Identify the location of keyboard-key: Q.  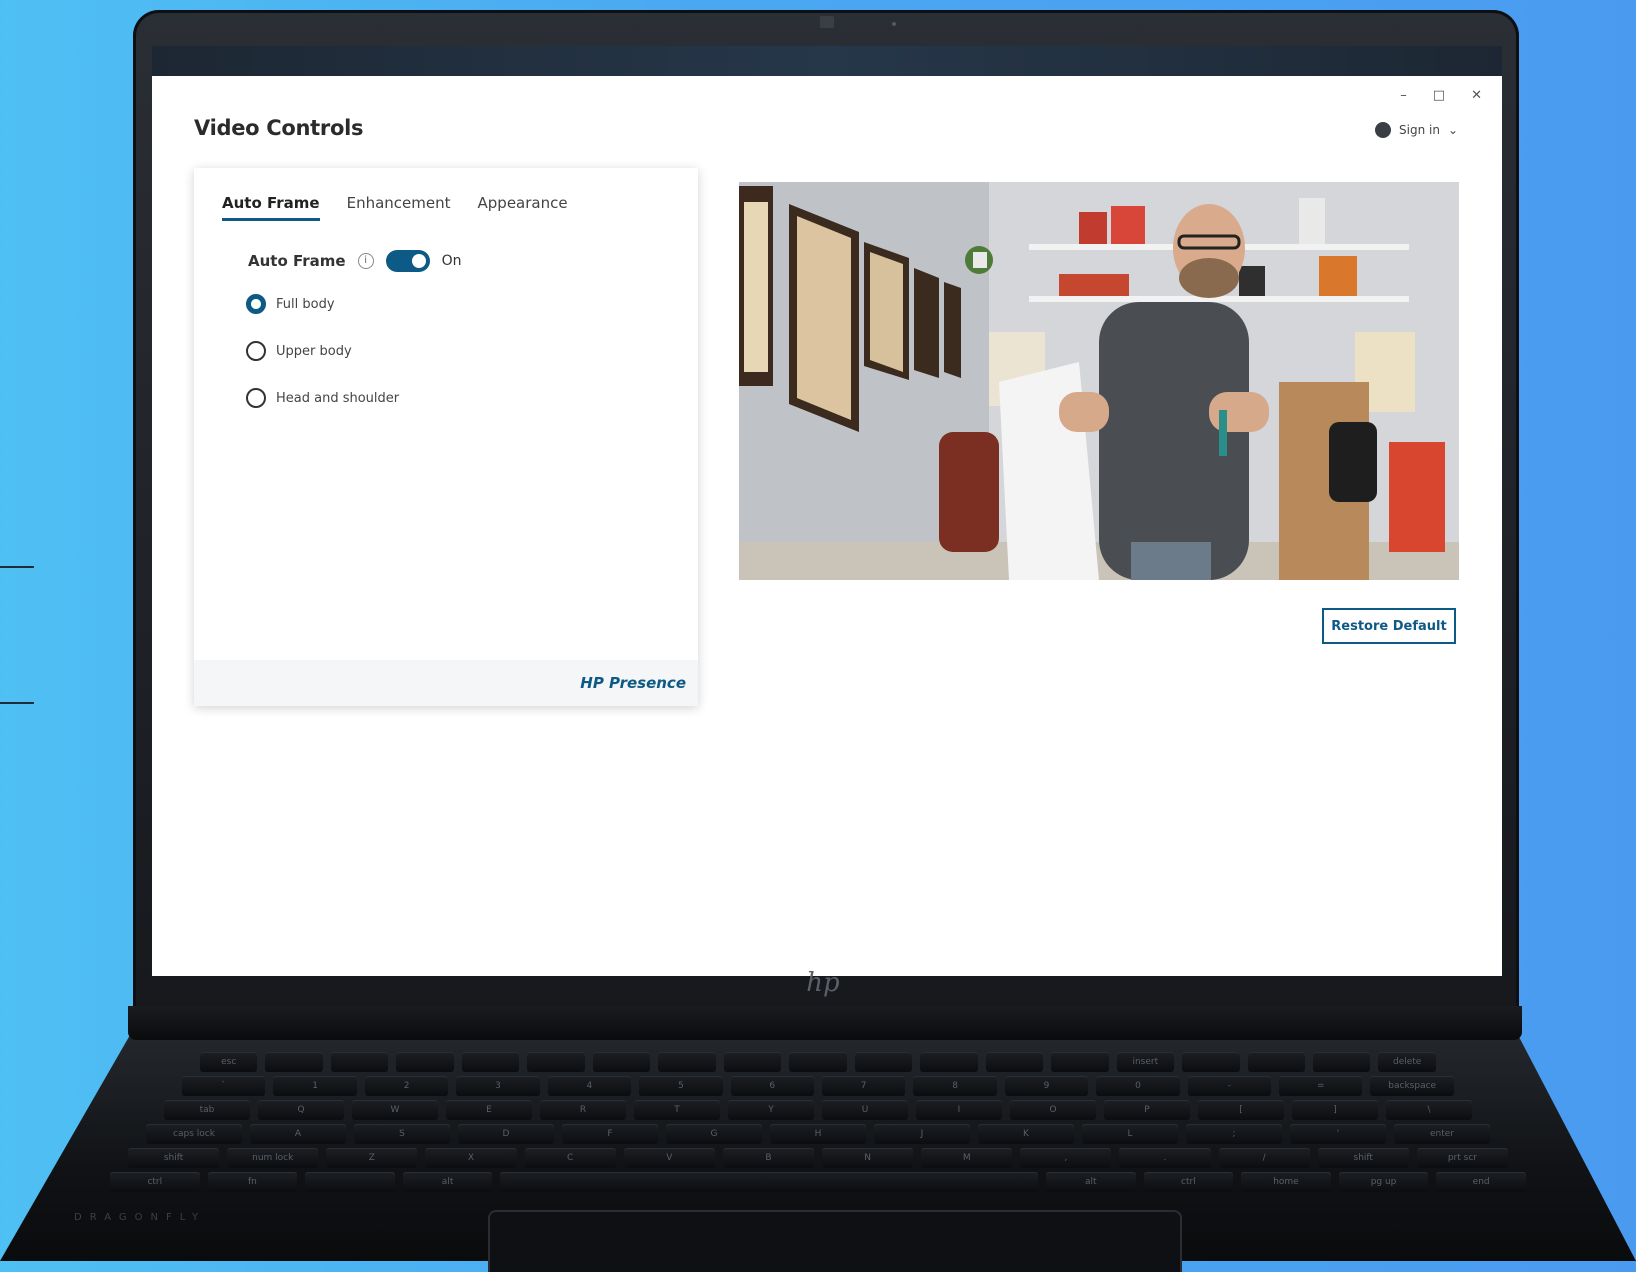
(301, 1110).